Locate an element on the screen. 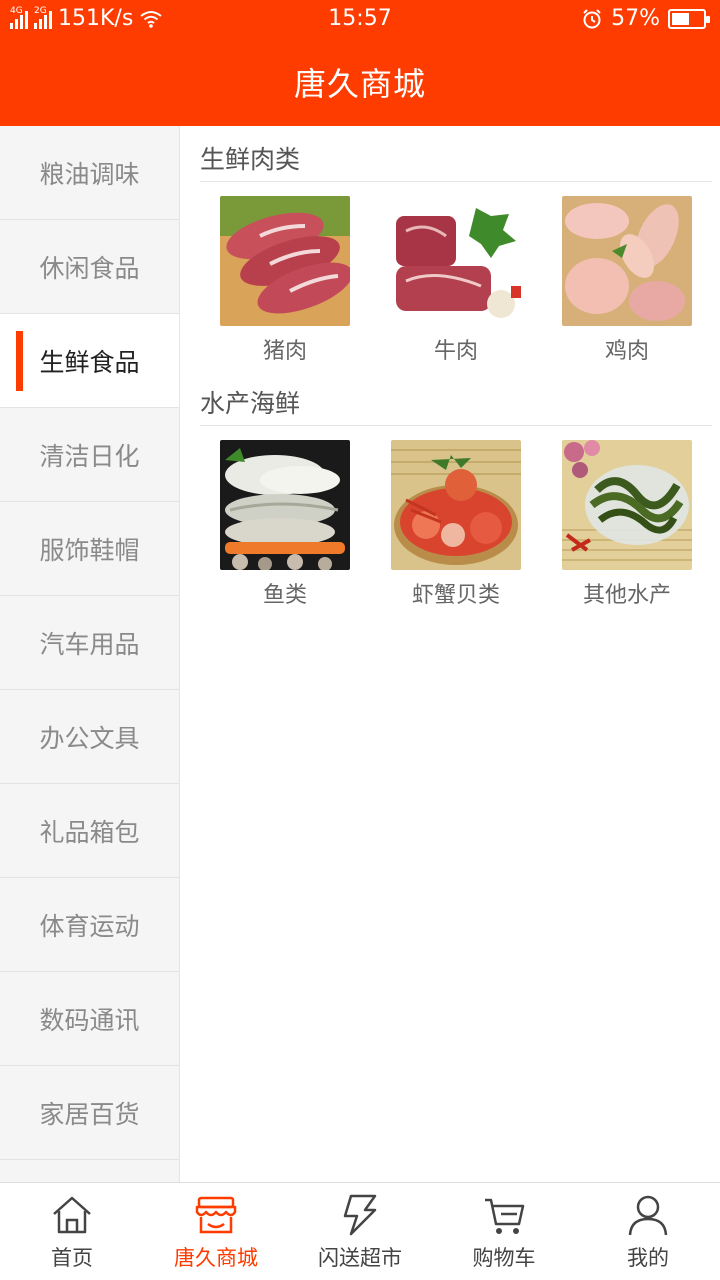  tab-profile: 我的 is located at coordinates (648, 1231).